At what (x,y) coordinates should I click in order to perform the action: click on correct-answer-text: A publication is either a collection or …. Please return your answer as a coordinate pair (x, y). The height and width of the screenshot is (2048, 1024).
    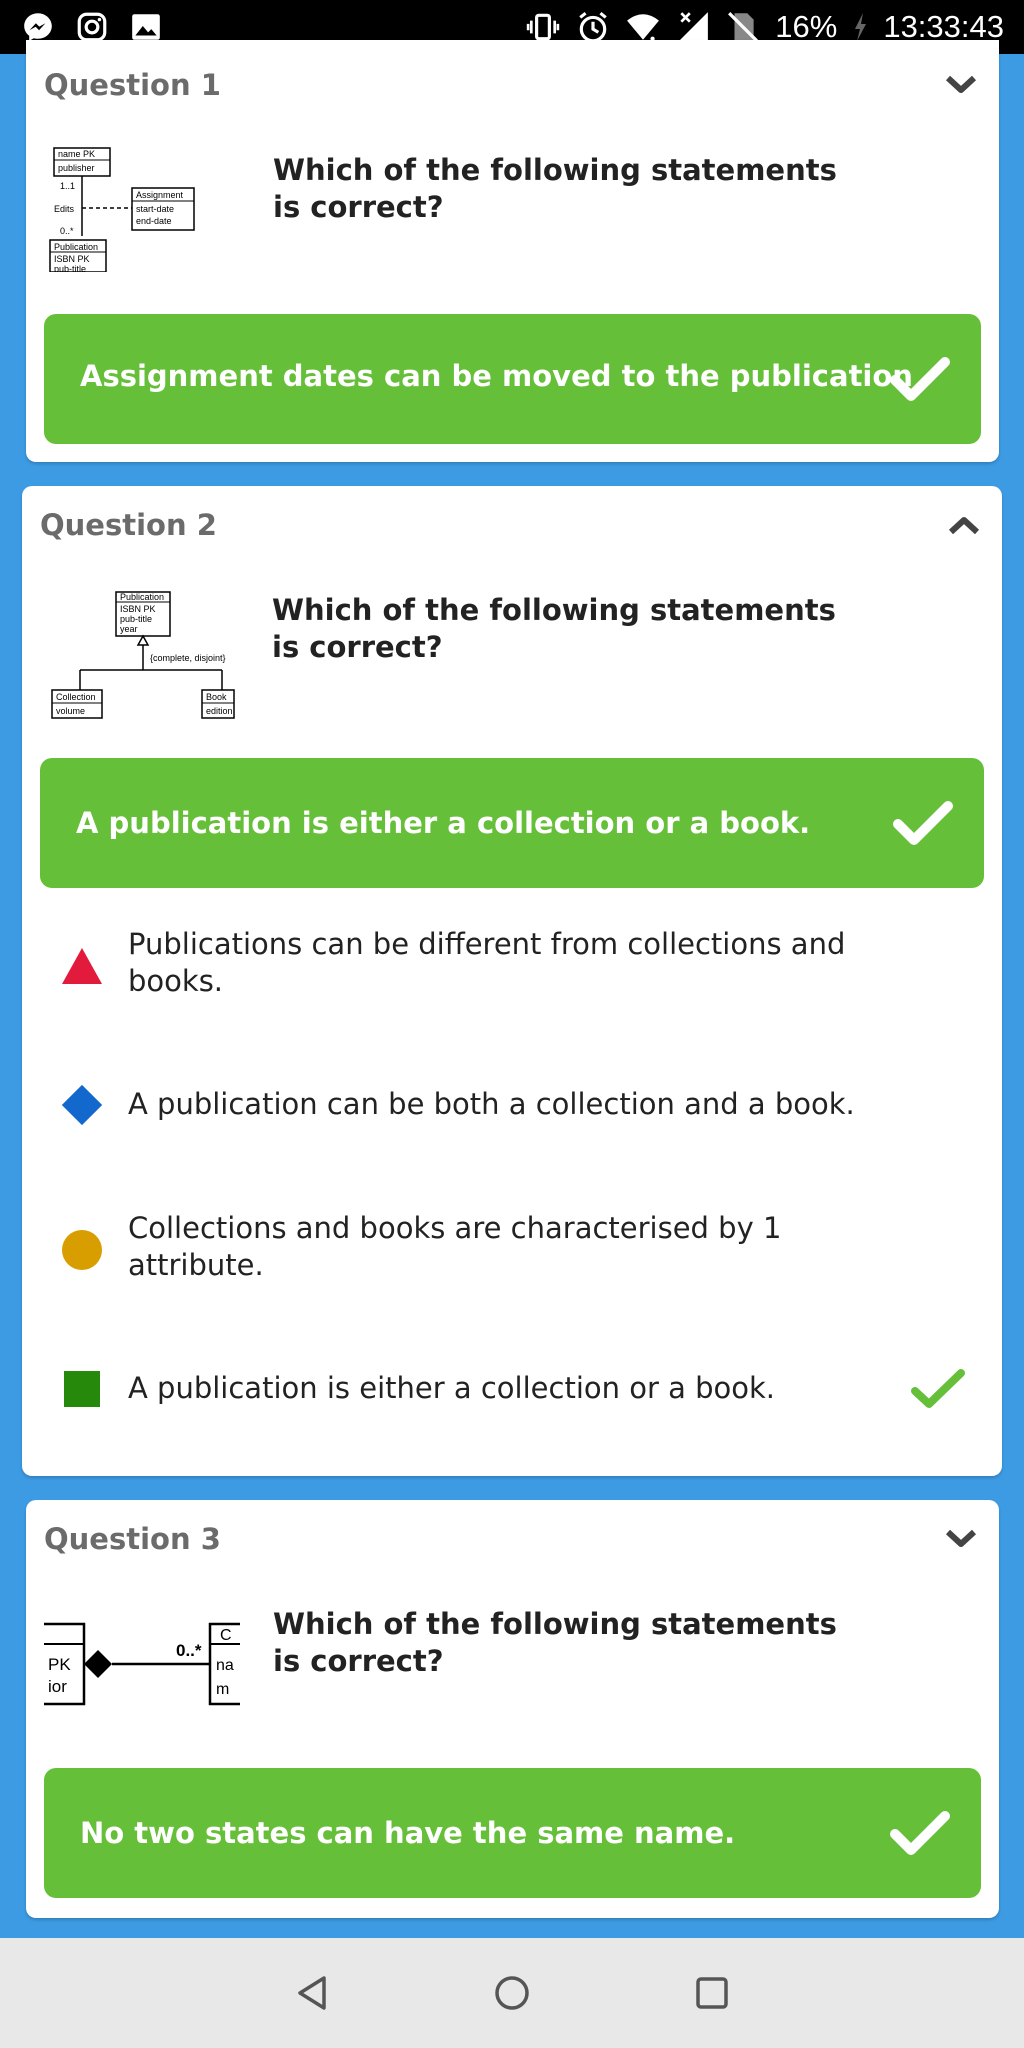
    Looking at the image, I should click on (443, 823).